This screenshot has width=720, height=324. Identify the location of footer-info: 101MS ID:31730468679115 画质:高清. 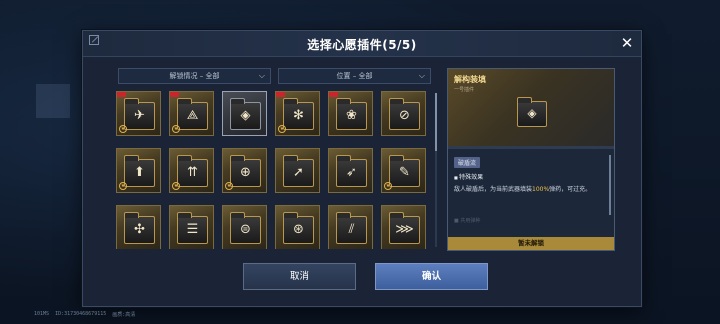
(84, 314).